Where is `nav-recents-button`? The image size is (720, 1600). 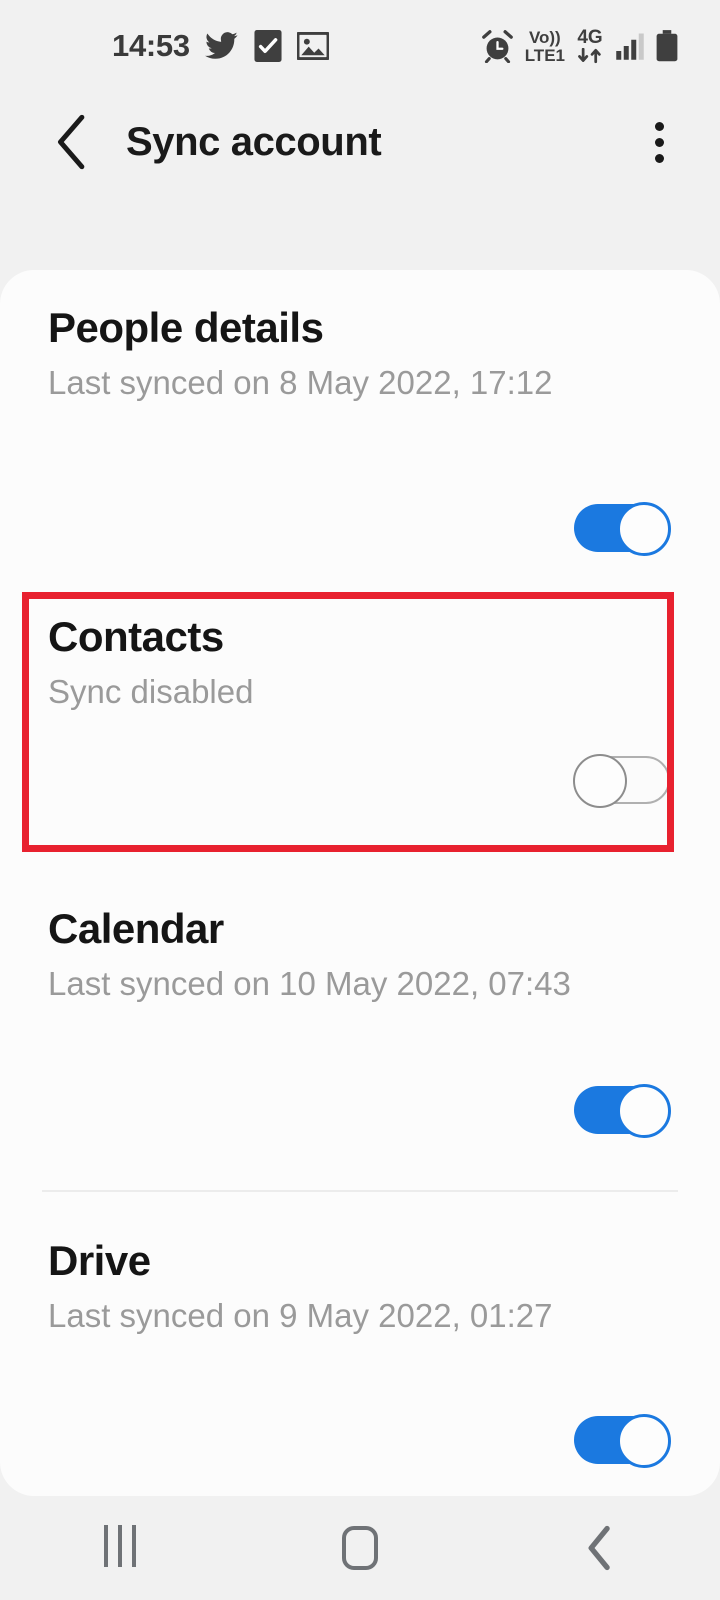
nav-recents-button is located at coordinates (120, 1548).